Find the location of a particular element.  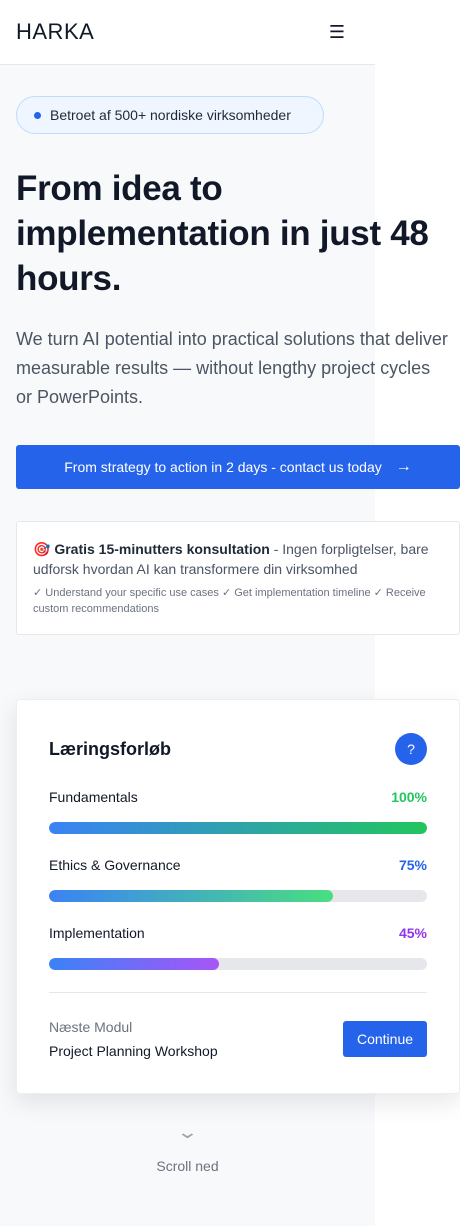

progress-label: Ethics & Governance is located at coordinates (115, 865).